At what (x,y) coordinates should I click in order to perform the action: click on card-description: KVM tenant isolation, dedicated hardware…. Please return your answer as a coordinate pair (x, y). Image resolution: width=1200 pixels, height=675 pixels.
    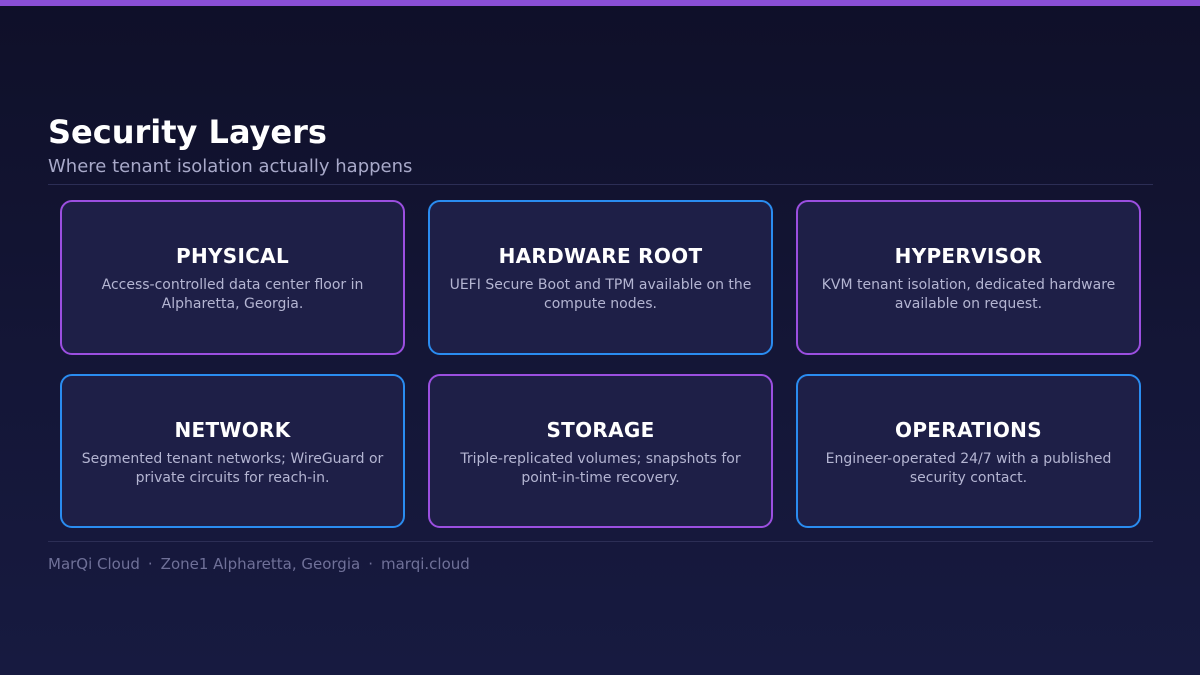
    Looking at the image, I should click on (968, 294).